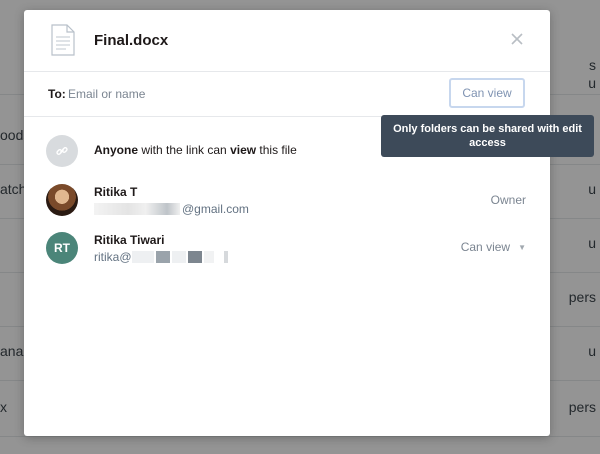  Describe the element at coordinates (116, 150) in the screenshot. I see `anyone-label: Anyone` at that location.